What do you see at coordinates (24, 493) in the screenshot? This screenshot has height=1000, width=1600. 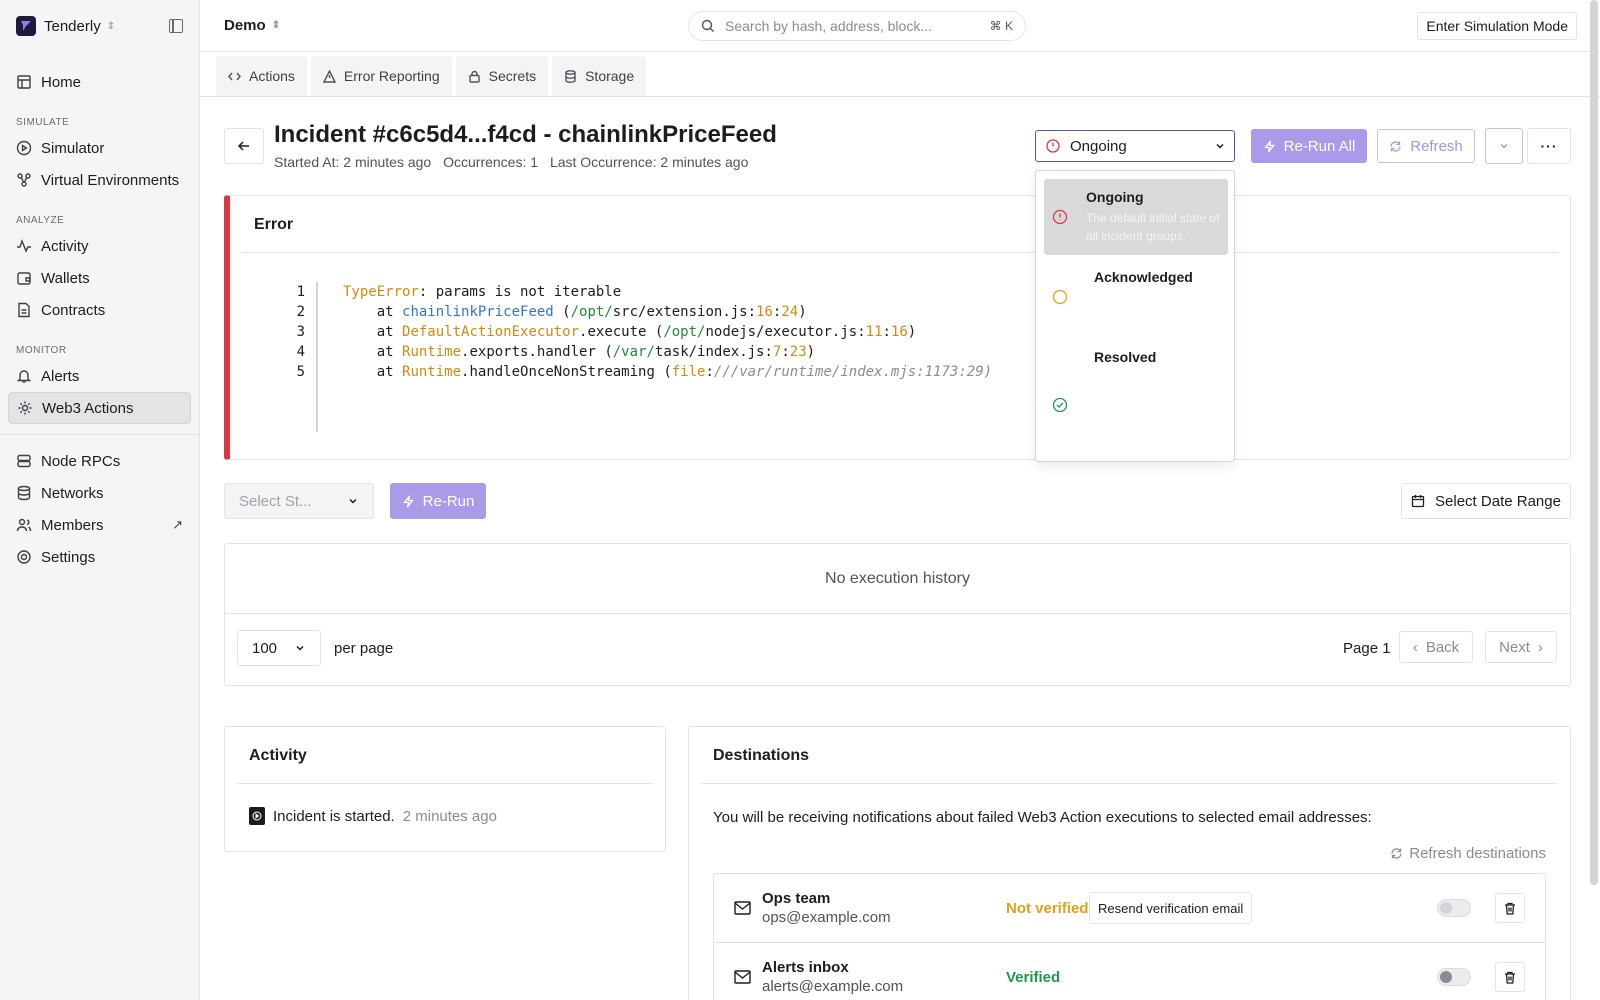 I see `database-icon` at bounding box center [24, 493].